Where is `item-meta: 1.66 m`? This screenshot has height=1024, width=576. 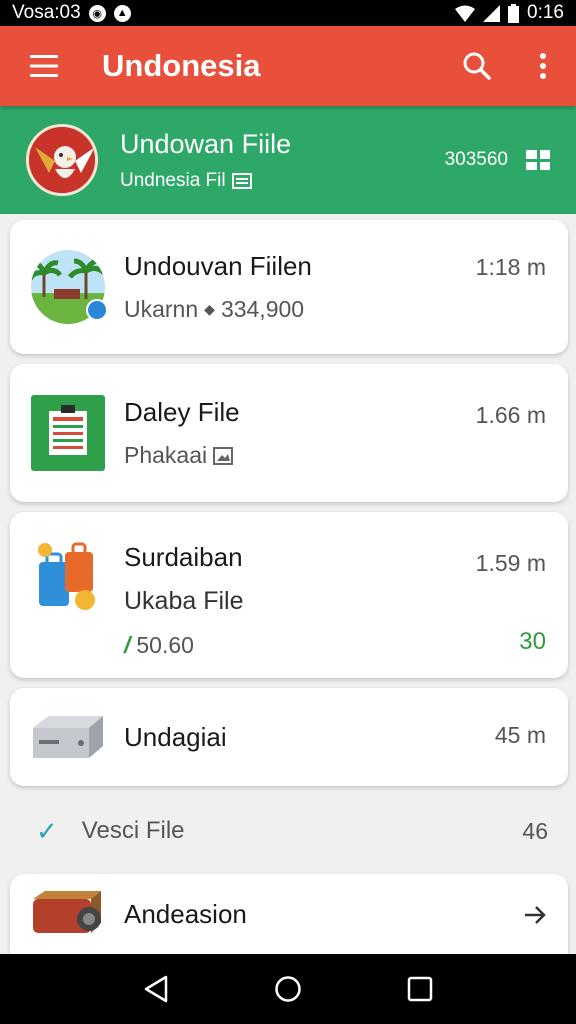
item-meta: 1.66 m is located at coordinates (510, 415).